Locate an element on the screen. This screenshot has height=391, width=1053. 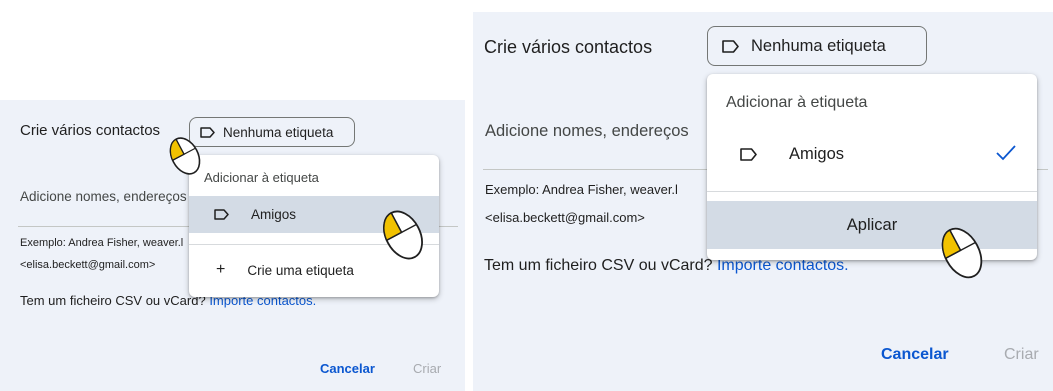
check-icon is located at coordinates (1006, 155).